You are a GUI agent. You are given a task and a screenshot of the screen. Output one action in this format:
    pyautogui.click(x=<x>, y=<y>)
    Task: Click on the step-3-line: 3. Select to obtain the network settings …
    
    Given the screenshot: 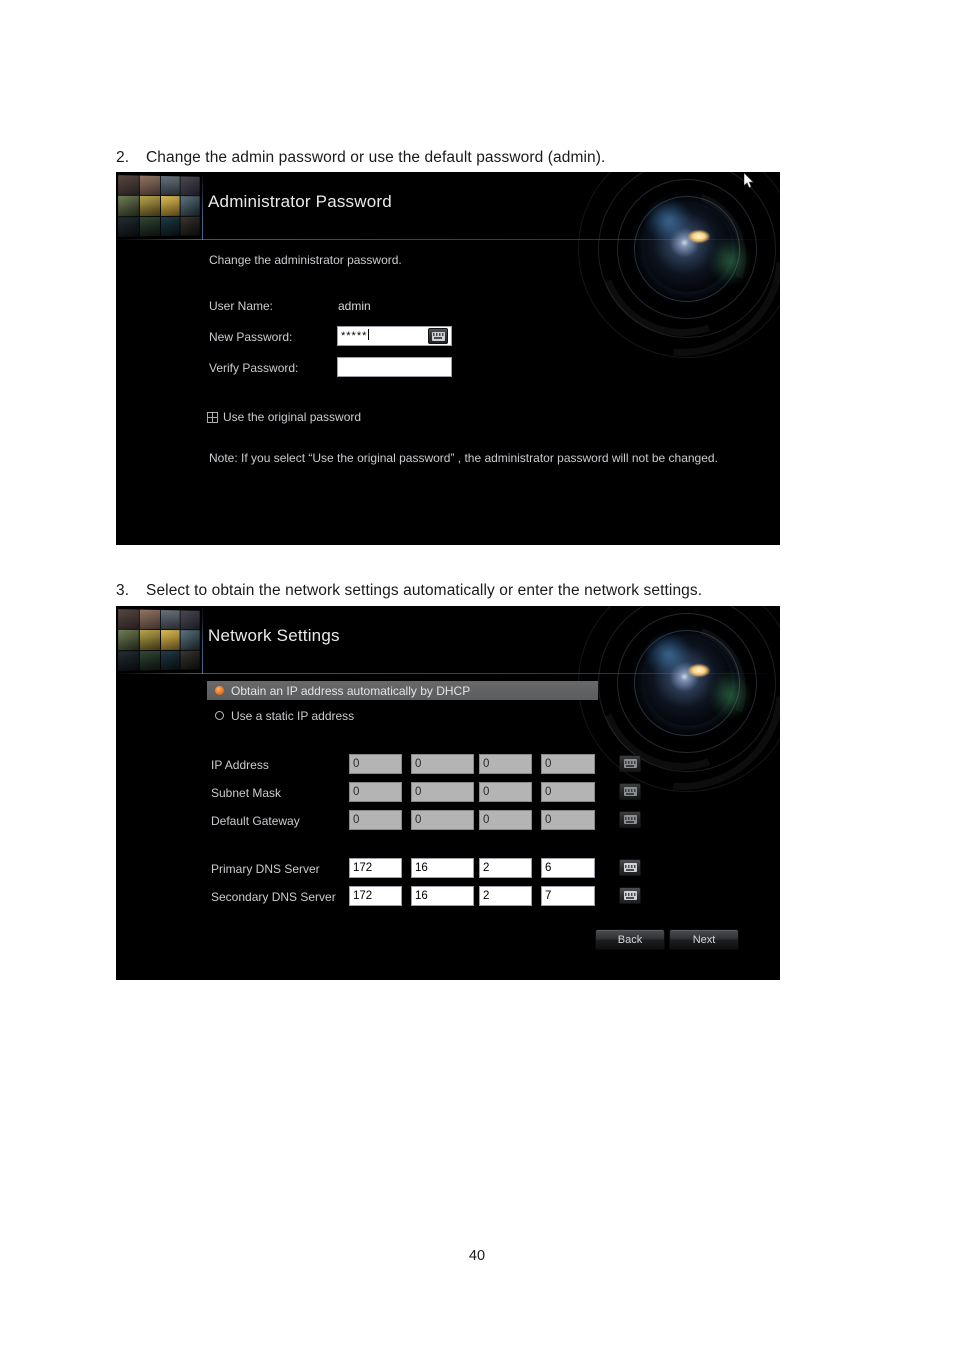 What is the action you would take?
    pyautogui.click(x=409, y=591)
    